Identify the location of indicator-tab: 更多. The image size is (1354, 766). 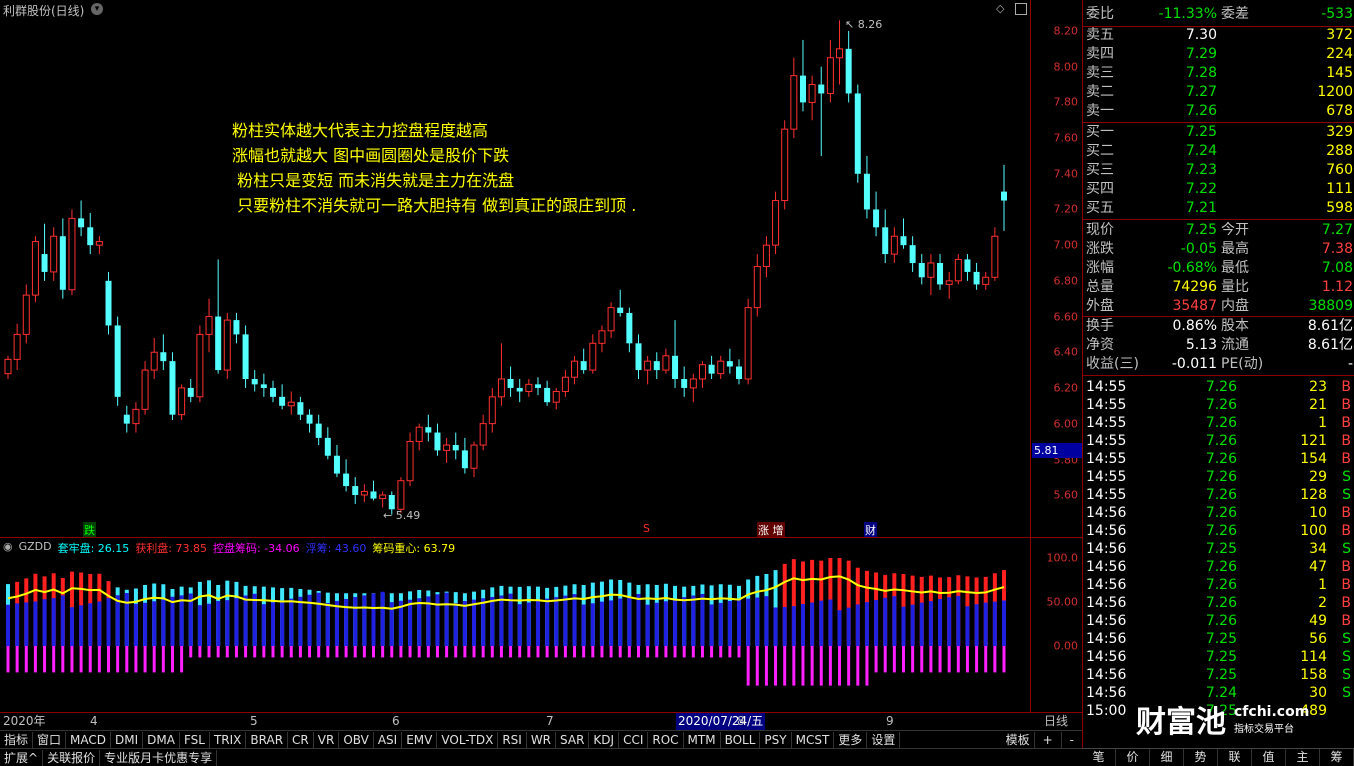
(851, 739).